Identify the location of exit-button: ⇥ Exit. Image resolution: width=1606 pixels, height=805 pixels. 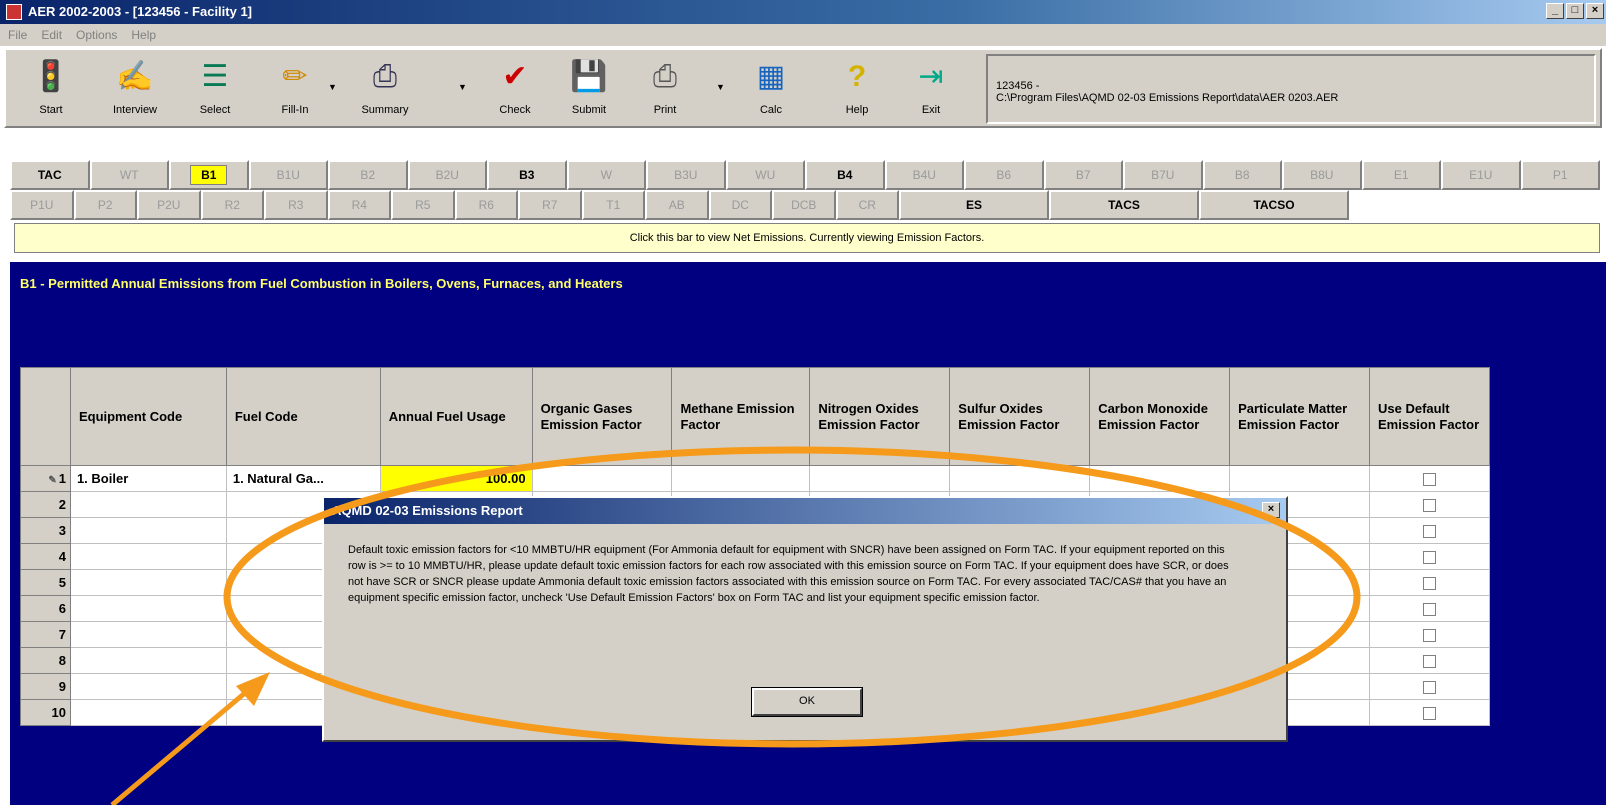
(931, 88).